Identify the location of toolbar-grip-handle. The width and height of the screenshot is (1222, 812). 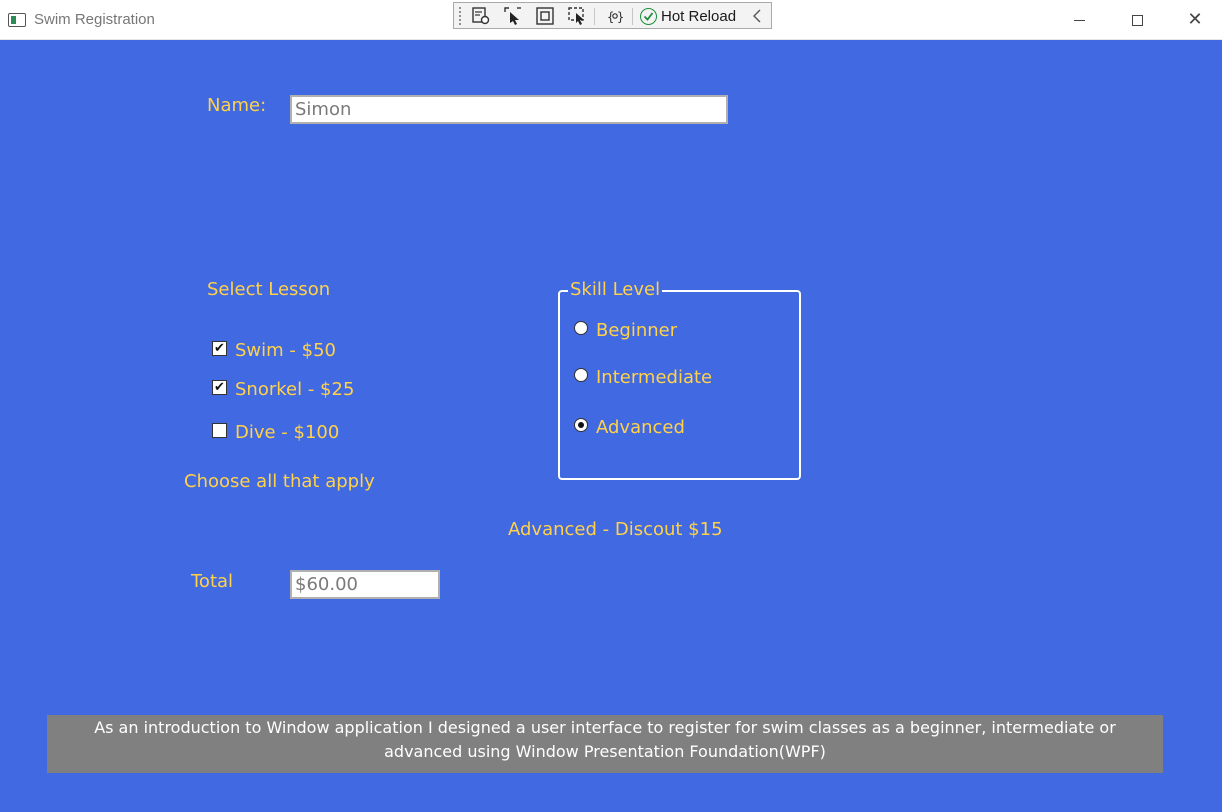
(460, 15).